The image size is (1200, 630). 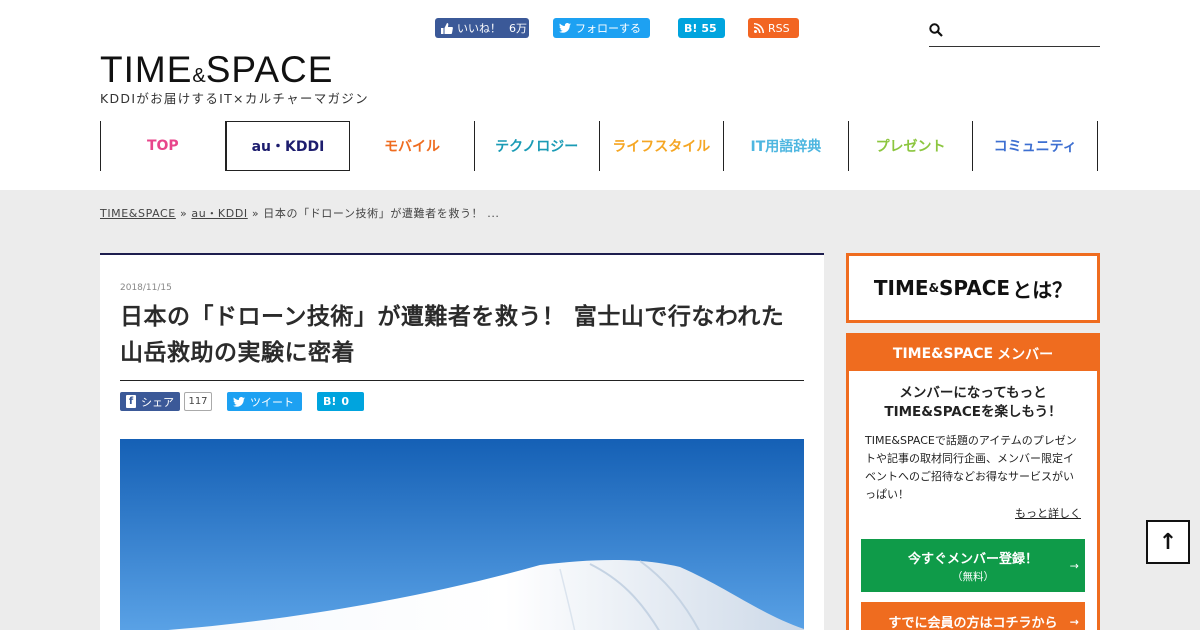 What do you see at coordinates (219, 213) in the screenshot?
I see `breadcrumb-category-link: au・KDDI` at bounding box center [219, 213].